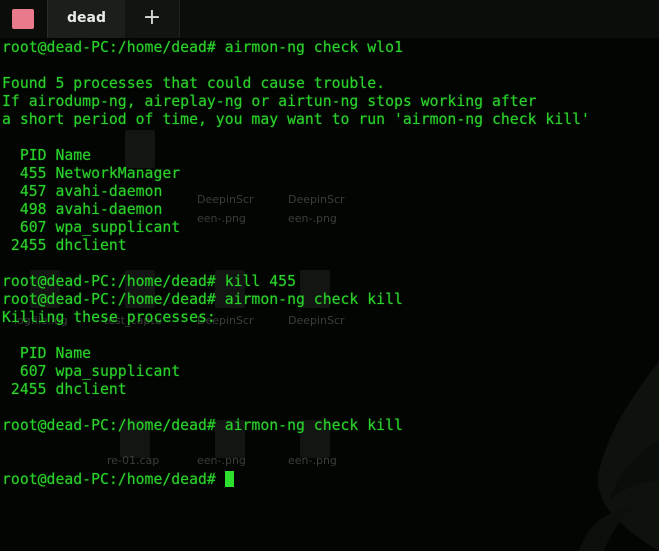  What do you see at coordinates (23, 19) in the screenshot?
I see `window-close-icon` at bounding box center [23, 19].